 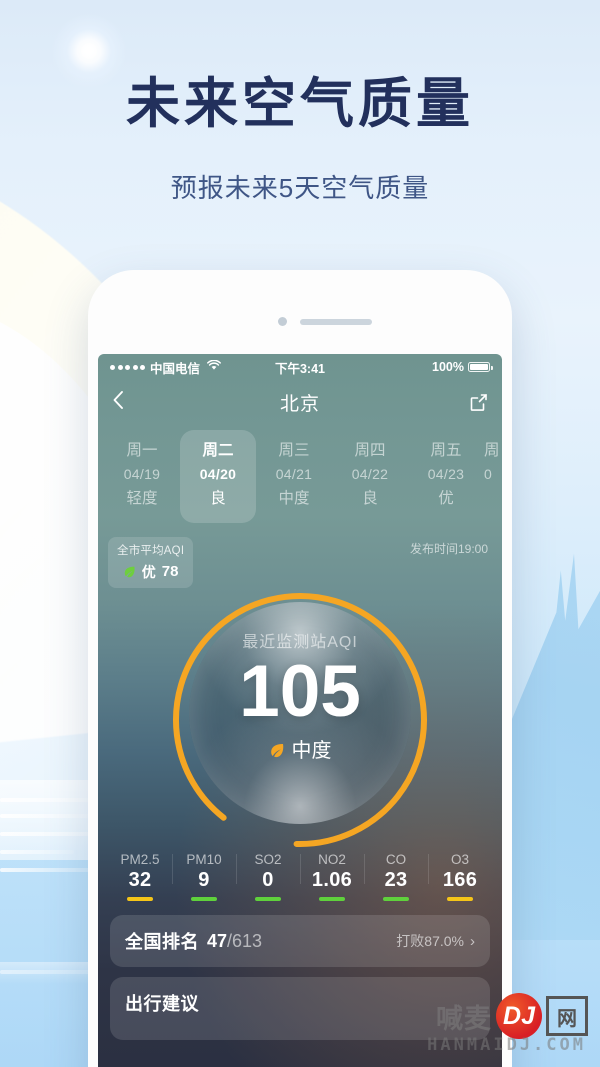 I want to click on share-button, so click(x=475, y=402).